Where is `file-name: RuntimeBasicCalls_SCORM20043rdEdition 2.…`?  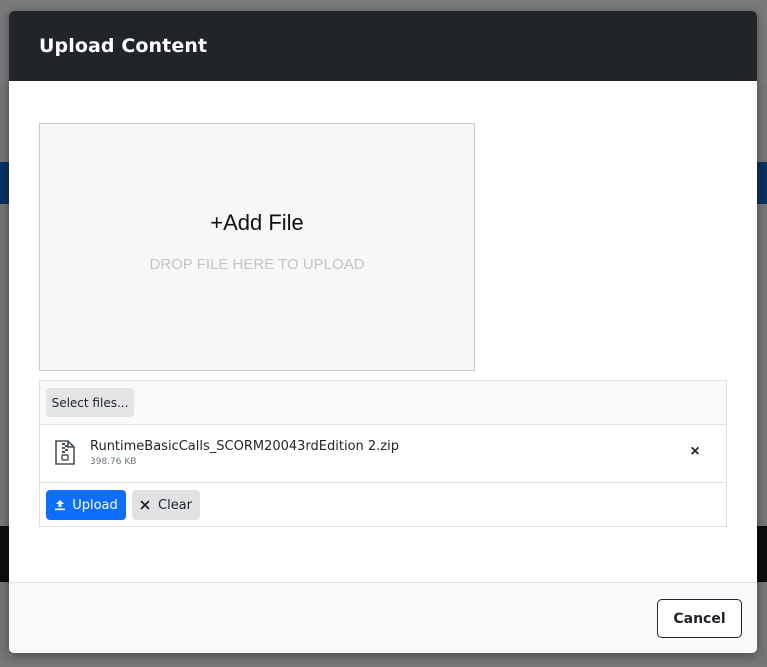 file-name: RuntimeBasicCalls_SCORM20043rdEdition 2.… is located at coordinates (244, 446).